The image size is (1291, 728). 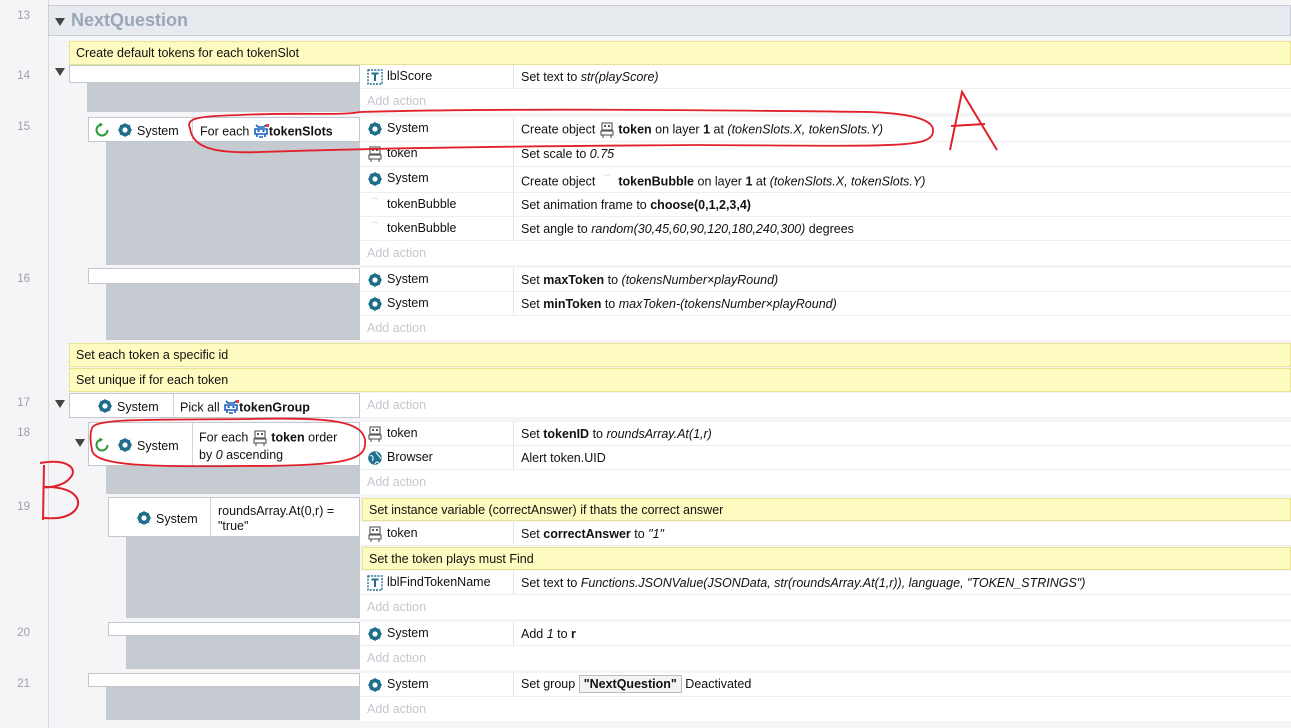 I want to click on event-comment: Create default tokens for each tokenSlot, so click(x=680, y=53).